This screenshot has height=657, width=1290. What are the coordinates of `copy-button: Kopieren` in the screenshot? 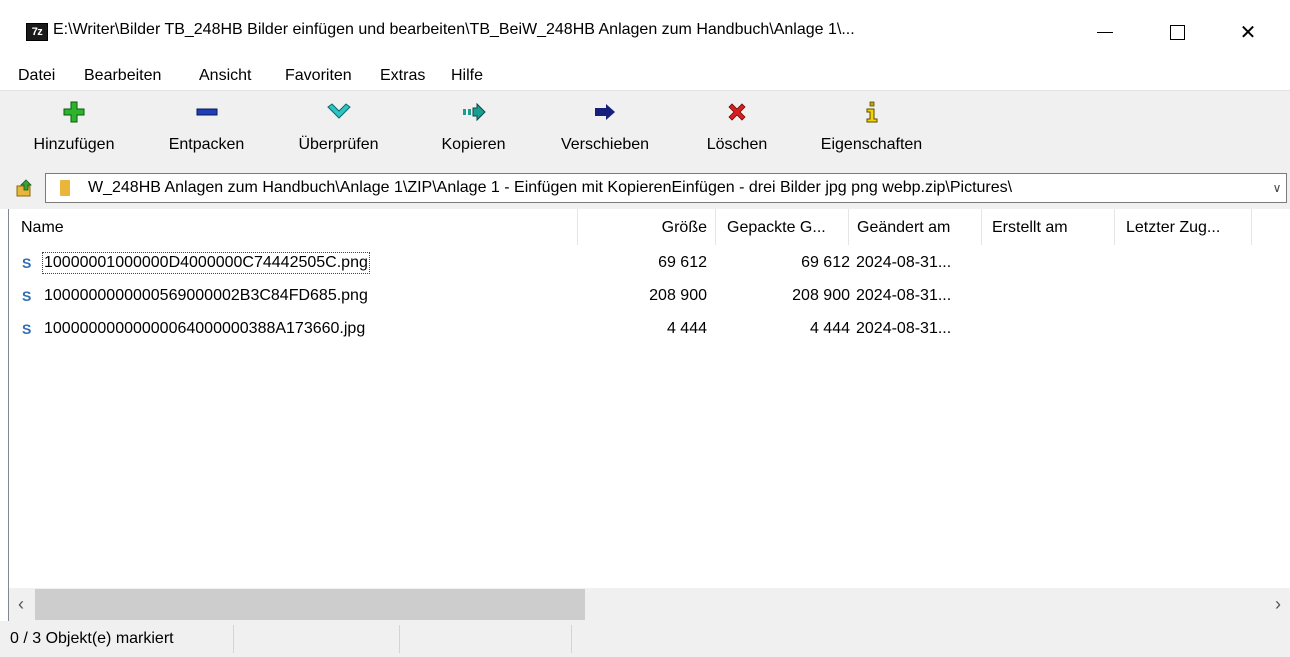 It's located at (473, 130).